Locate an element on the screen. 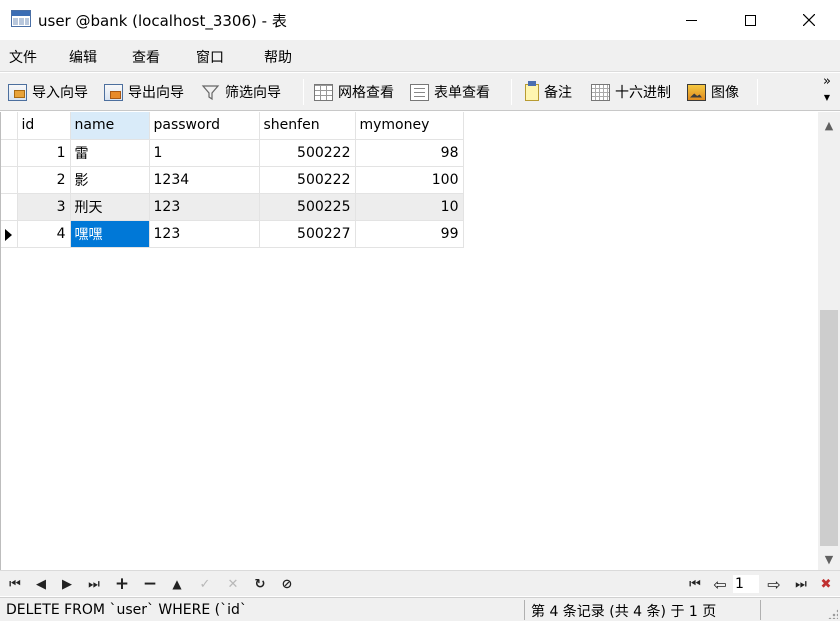  filter-wizard-button: 筛选向导 is located at coordinates (241, 92).